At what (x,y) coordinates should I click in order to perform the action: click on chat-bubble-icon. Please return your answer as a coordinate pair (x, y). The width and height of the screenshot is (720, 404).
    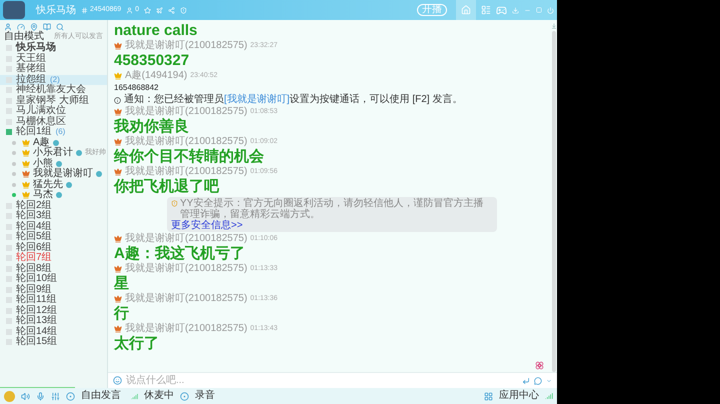
    Looking at the image, I should click on (538, 380).